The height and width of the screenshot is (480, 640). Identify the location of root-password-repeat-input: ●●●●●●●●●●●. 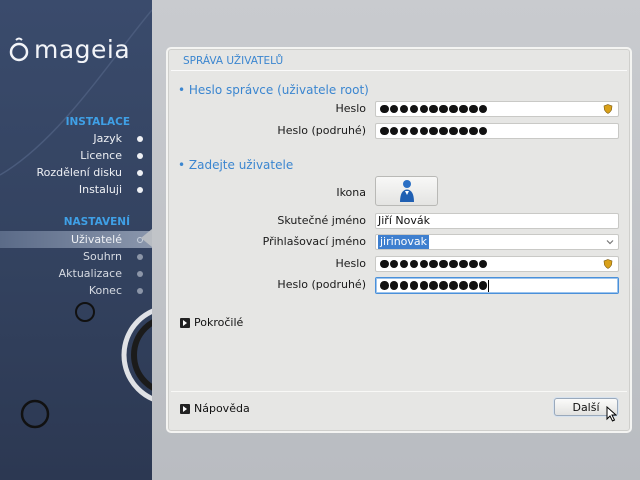
(497, 131).